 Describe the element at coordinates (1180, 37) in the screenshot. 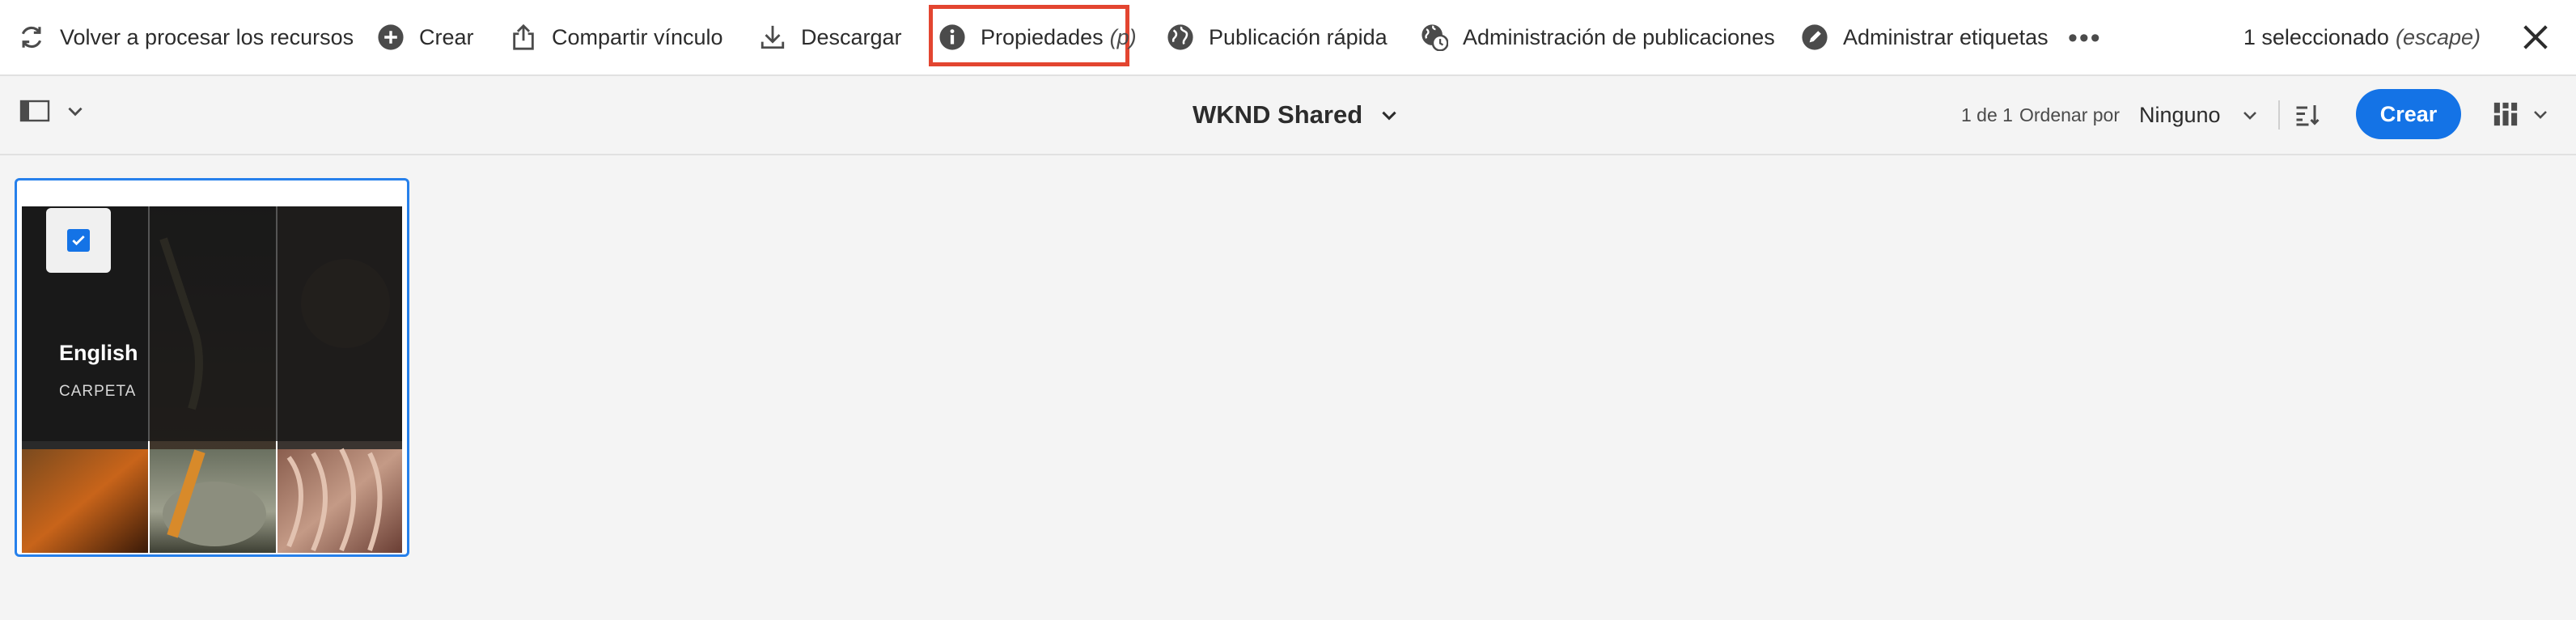

I see `globe-icon` at that location.